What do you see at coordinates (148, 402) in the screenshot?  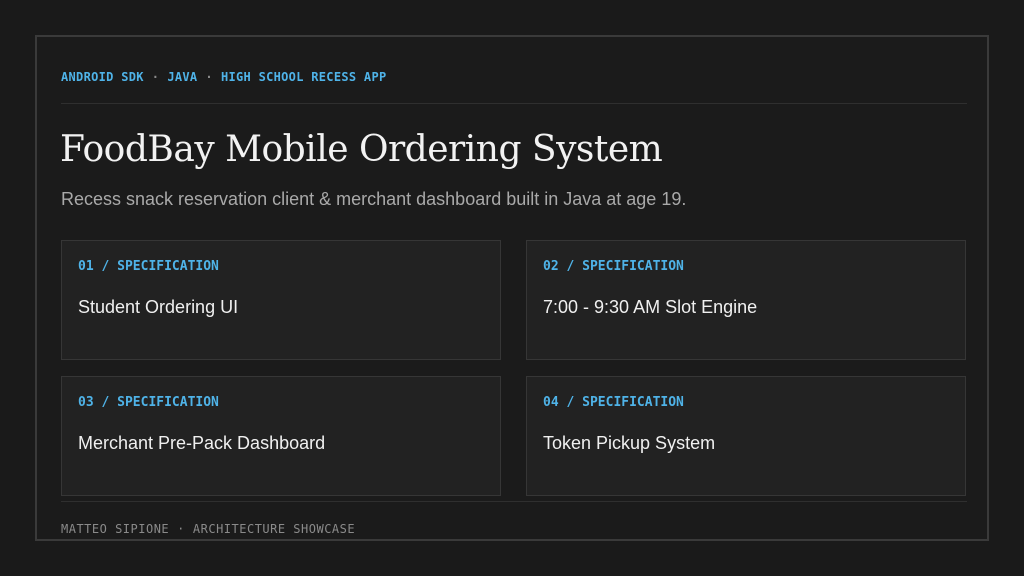 I see `spec-card-label: 03 / SPECIFICATION` at bounding box center [148, 402].